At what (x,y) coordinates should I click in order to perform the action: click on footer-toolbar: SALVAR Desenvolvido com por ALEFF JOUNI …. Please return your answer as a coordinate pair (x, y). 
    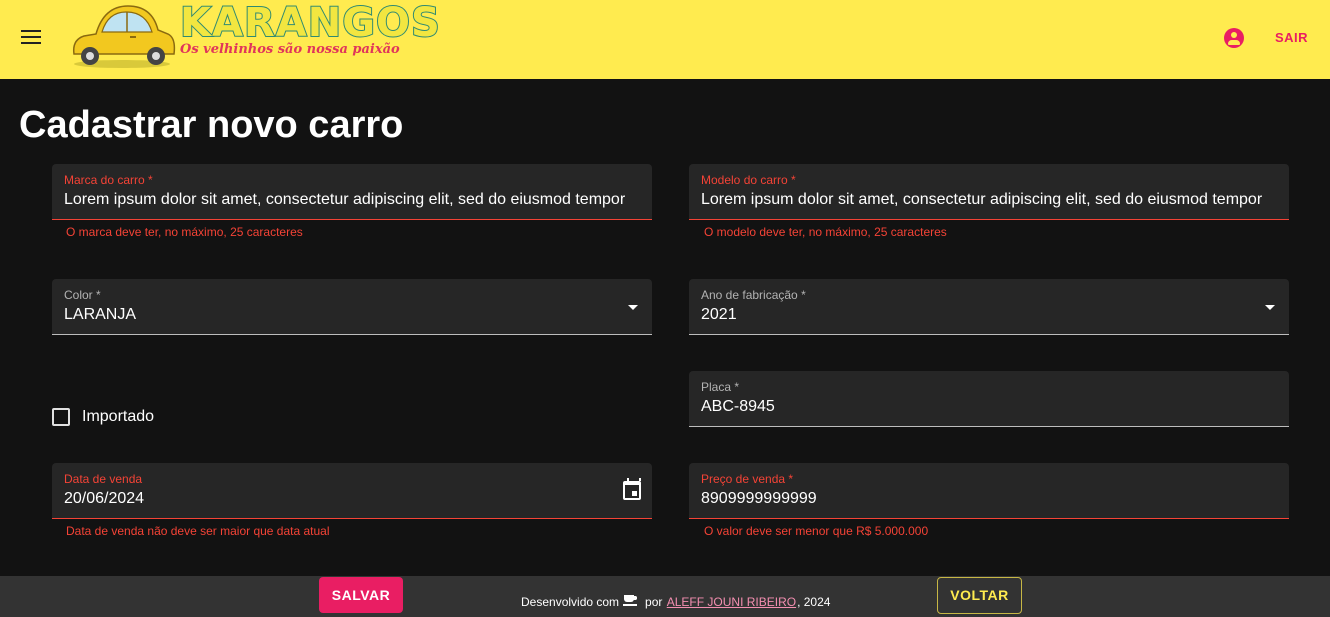
    Looking at the image, I should click on (665, 596).